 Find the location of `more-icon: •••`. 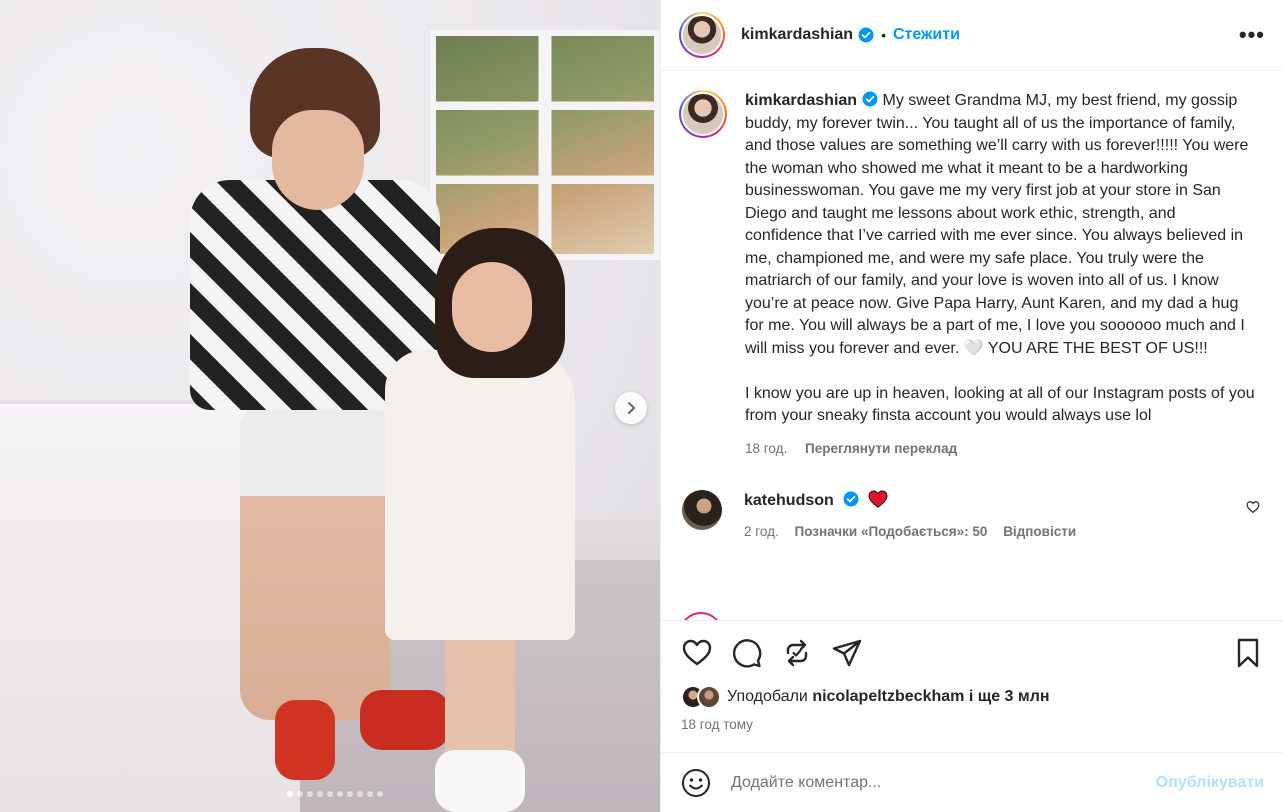

more-icon: ••• is located at coordinates (1252, 35).